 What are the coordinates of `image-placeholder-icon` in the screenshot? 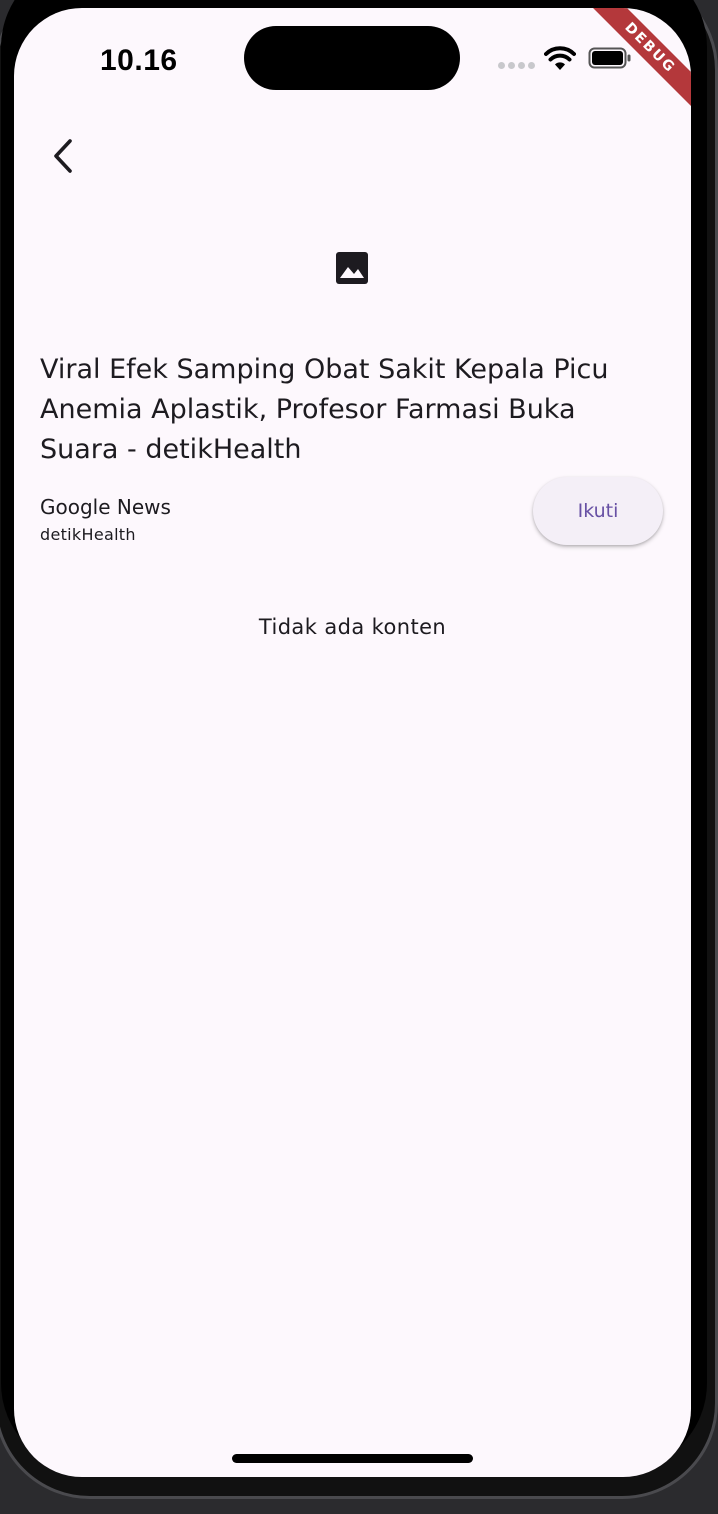 It's located at (352, 268).